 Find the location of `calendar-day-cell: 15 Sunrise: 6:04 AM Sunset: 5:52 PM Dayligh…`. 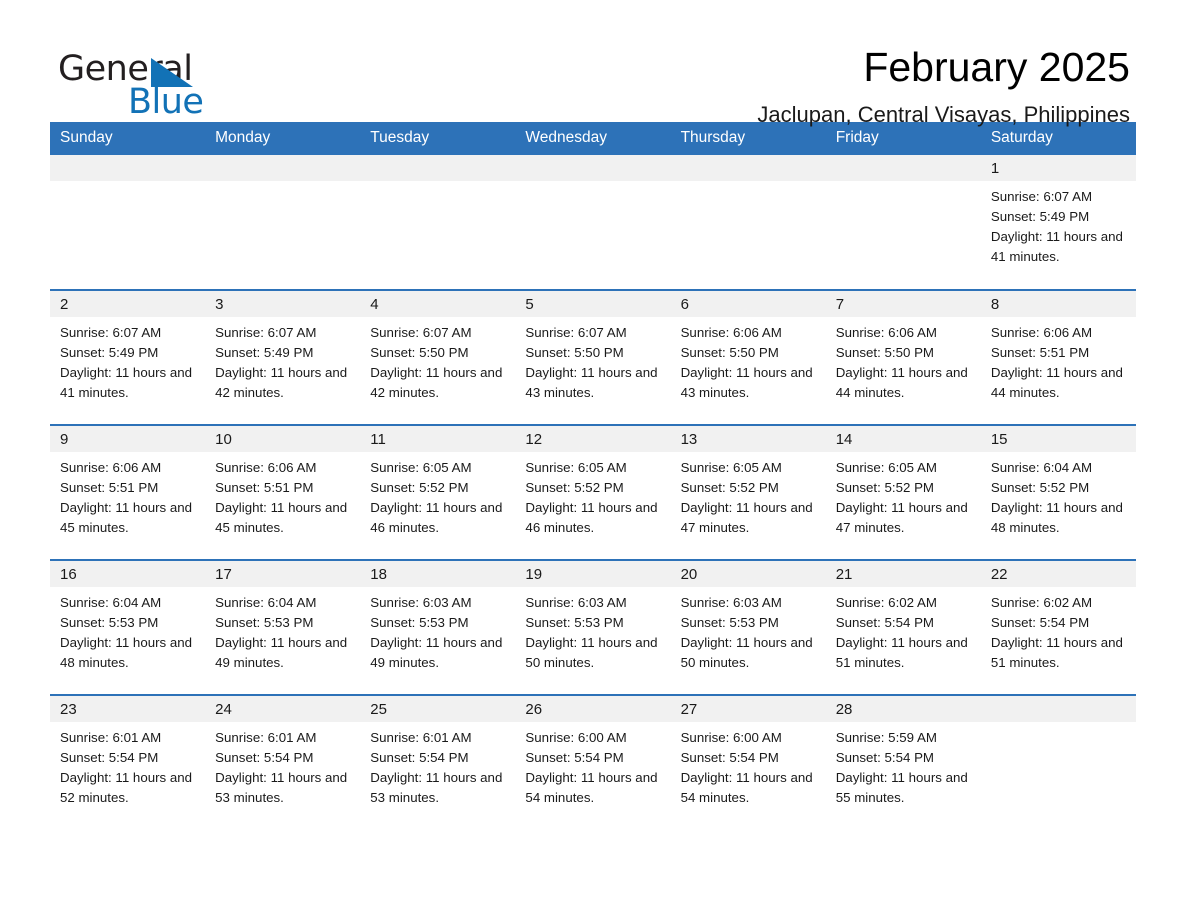

calendar-day-cell: 15 Sunrise: 6:04 AM Sunset: 5:52 PM Dayligh… is located at coordinates (1058, 492).